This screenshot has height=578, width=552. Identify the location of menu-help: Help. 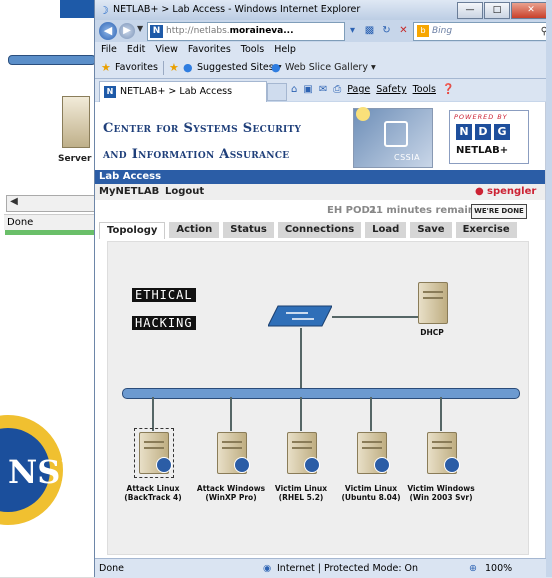
(285, 50).